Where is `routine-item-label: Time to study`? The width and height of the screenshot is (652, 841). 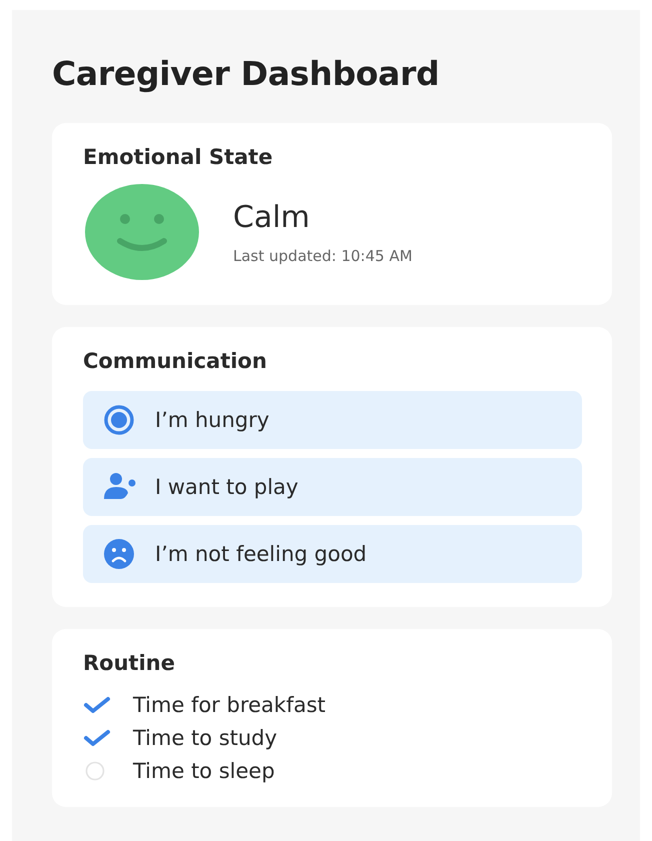 routine-item-label: Time to study is located at coordinates (205, 738).